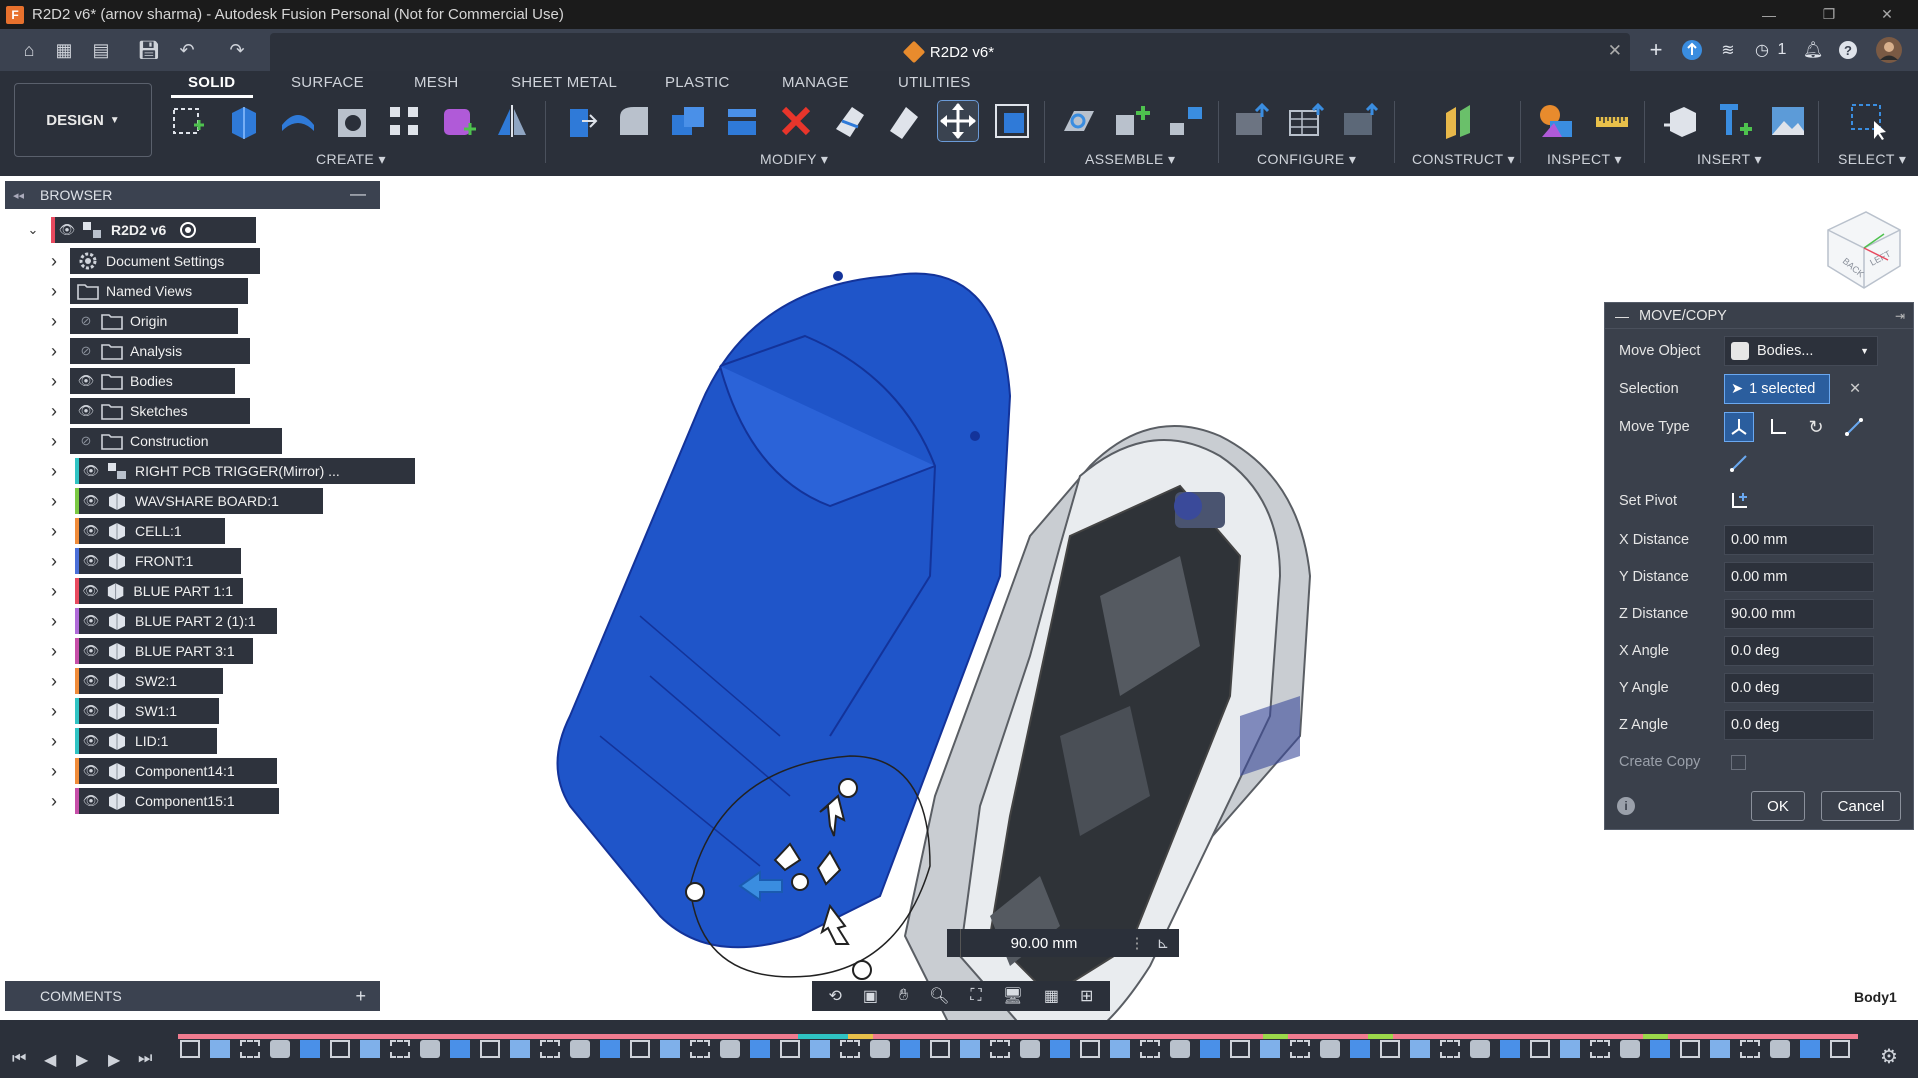 This screenshot has width=1918, height=1078. Describe the element at coordinates (794, 159) in the screenshot. I see `group-modify: MODIFY ▾` at that location.